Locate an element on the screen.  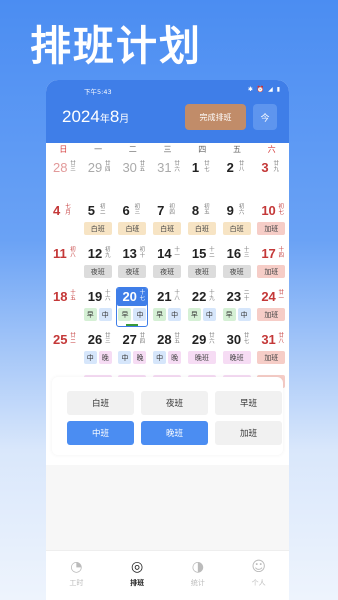
shift-tags: 晚班 is located at coordinates (201, 357).